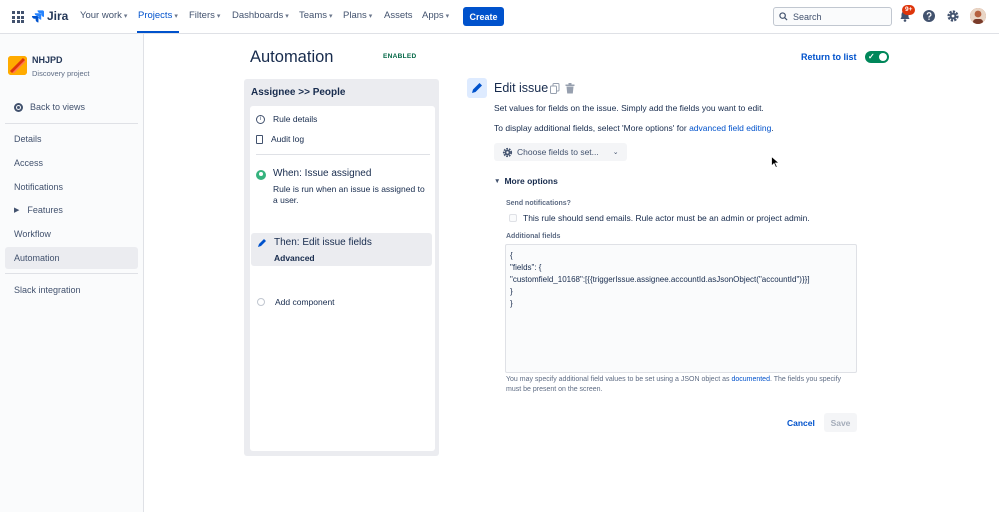 This screenshot has width=999, height=512. Describe the element at coordinates (260, 119) in the screenshot. I see `info-icon: i` at that location.